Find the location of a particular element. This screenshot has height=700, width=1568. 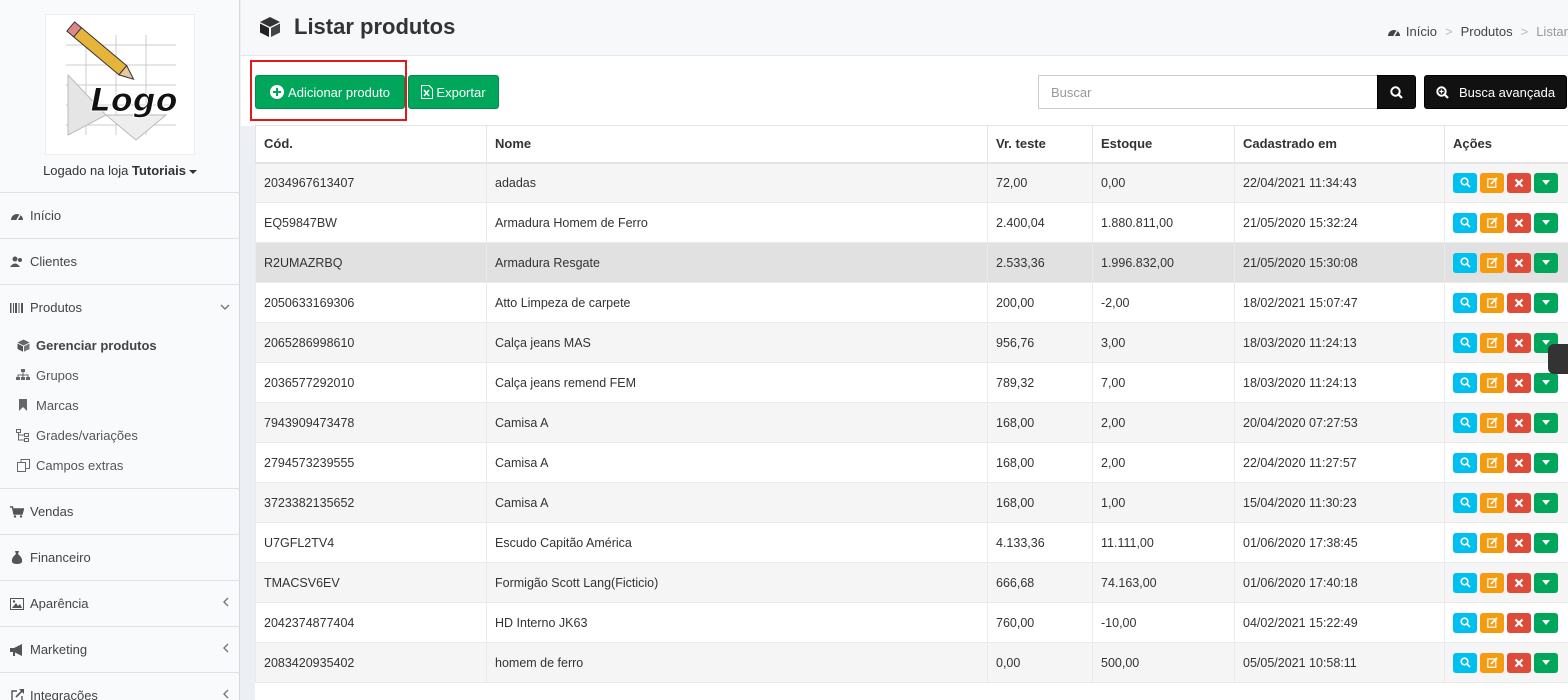

sidebar-item-grades-variacoes: Grades/variações is located at coordinates (120, 435).